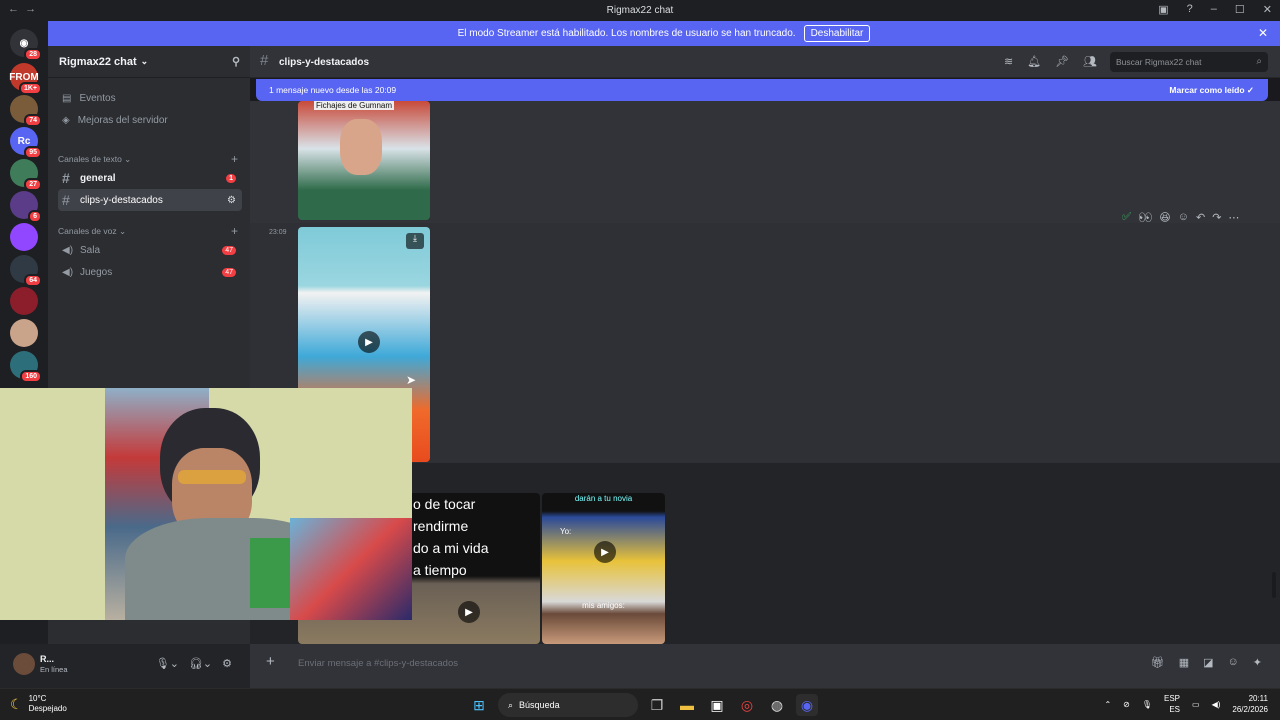 The image size is (1280, 720). What do you see at coordinates (150, 159) in the screenshot?
I see `text-category: Canales de texto ⌄ +` at bounding box center [150, 159].